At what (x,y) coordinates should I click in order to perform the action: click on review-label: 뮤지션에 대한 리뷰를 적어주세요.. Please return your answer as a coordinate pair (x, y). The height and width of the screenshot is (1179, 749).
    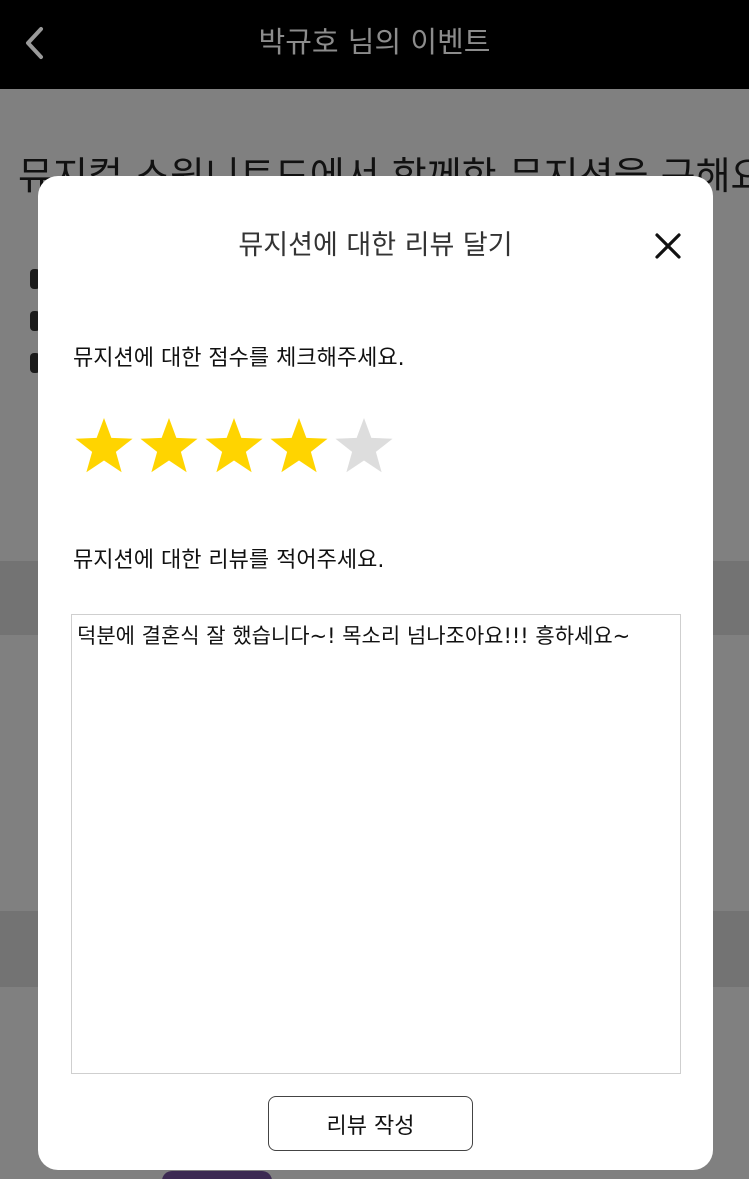
    Looking at the image, I should click on (229, 560).